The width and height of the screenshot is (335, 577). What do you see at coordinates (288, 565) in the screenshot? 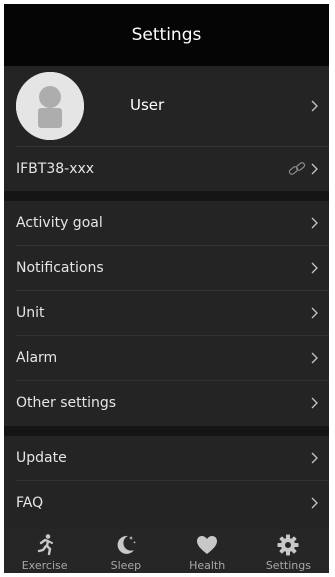
I see `tab-label: Settings` at bounding box center [288, 565].